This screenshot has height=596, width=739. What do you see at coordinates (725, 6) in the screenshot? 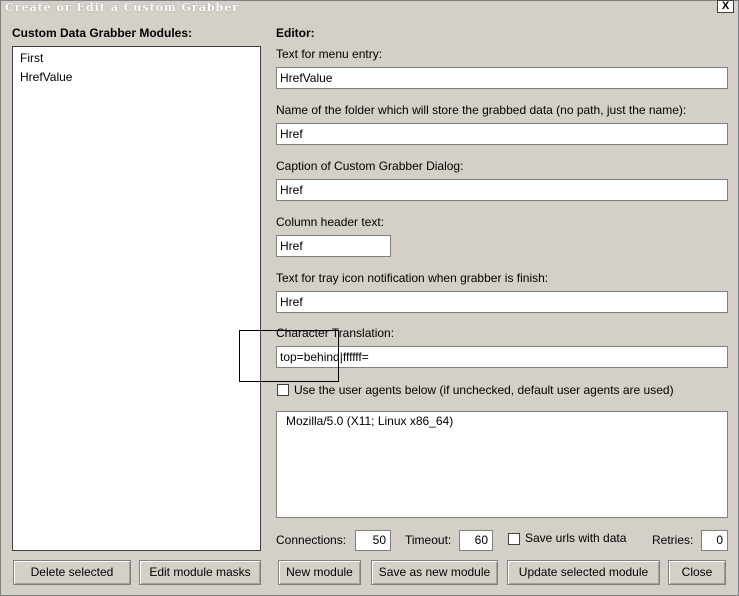
I see `close-window-button: X` at bounding box center [725, 6].